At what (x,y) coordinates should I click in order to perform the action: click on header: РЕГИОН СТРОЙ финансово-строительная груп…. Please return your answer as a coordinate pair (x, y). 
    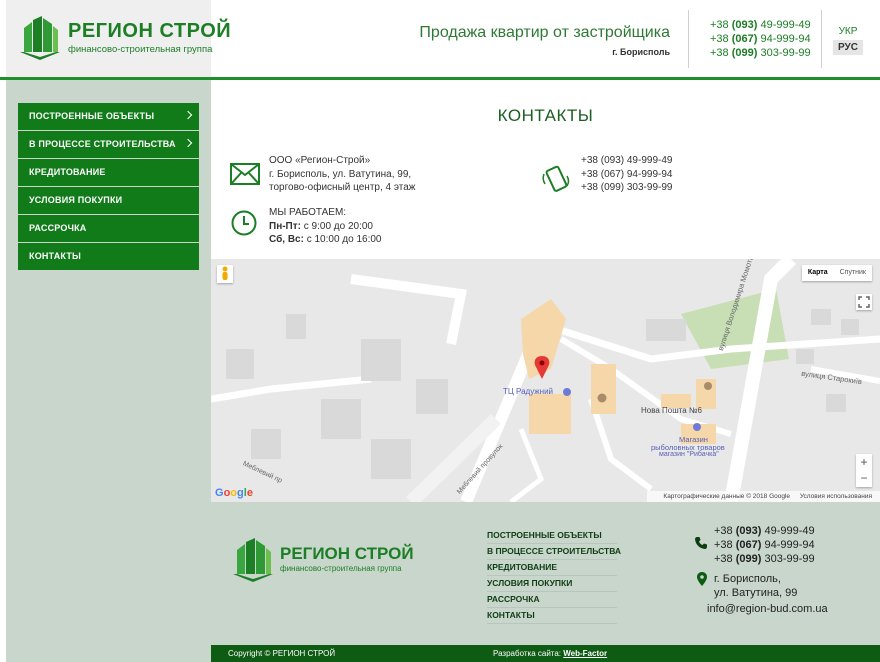
    Looking at the image, I should click on (440, 40).